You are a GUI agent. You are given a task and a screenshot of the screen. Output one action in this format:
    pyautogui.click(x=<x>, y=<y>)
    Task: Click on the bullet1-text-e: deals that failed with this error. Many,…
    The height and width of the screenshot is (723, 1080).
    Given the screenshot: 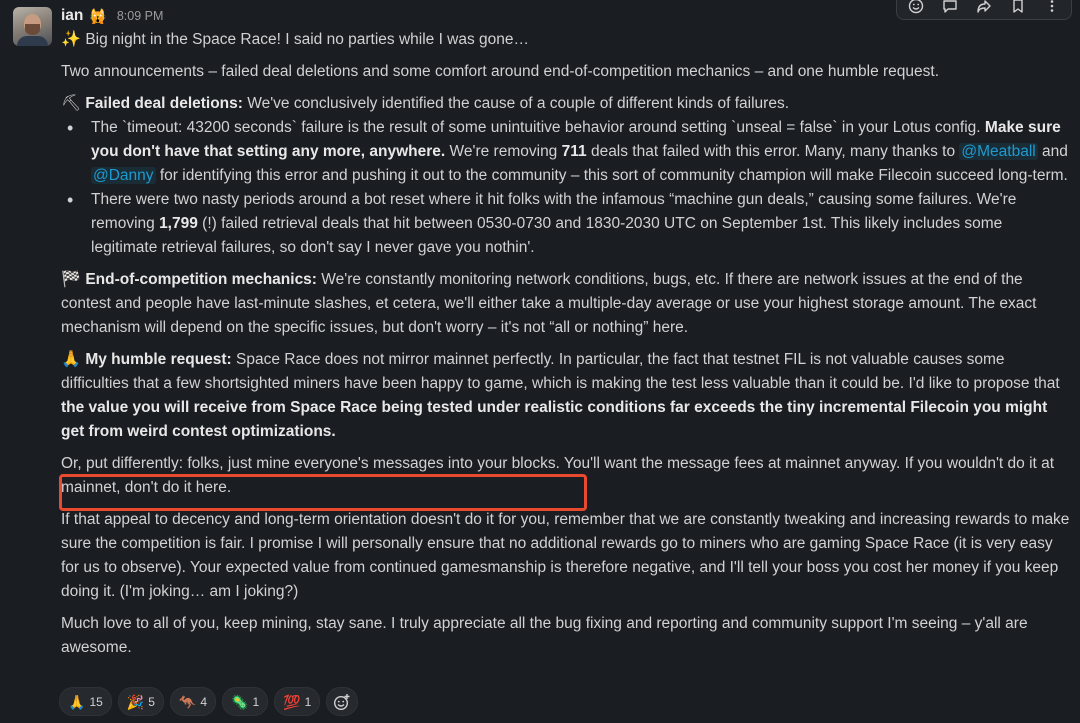 What is the action you would take?
    pyautogui.click(x=773, y=151)
    